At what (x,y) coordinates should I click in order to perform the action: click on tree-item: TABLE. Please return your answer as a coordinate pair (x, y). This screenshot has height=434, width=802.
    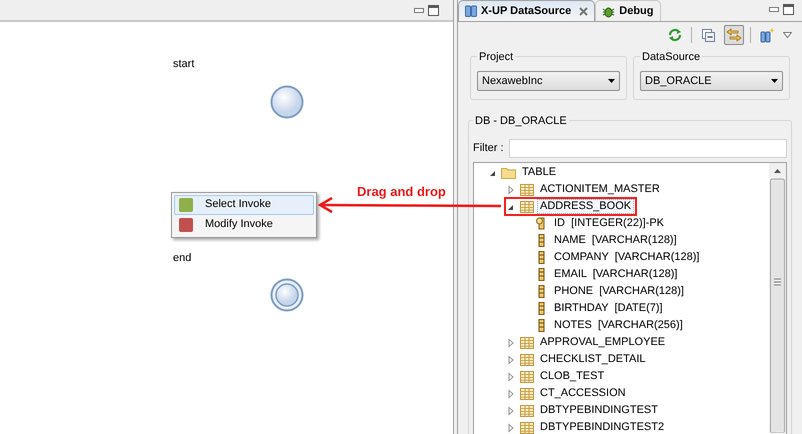
    Looking at the image, I should click on (539, 172).